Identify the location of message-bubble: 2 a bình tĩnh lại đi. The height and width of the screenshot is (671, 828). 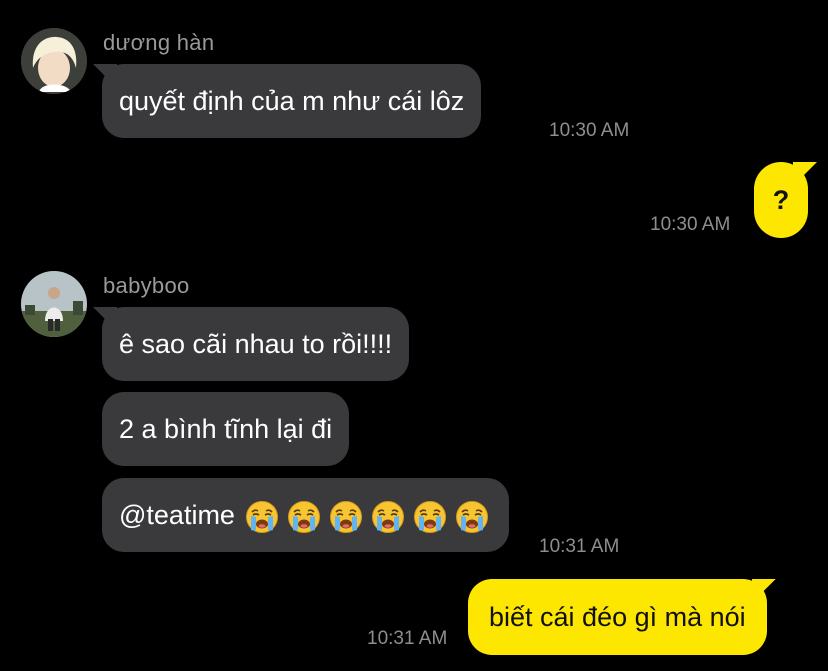
(226, 429).